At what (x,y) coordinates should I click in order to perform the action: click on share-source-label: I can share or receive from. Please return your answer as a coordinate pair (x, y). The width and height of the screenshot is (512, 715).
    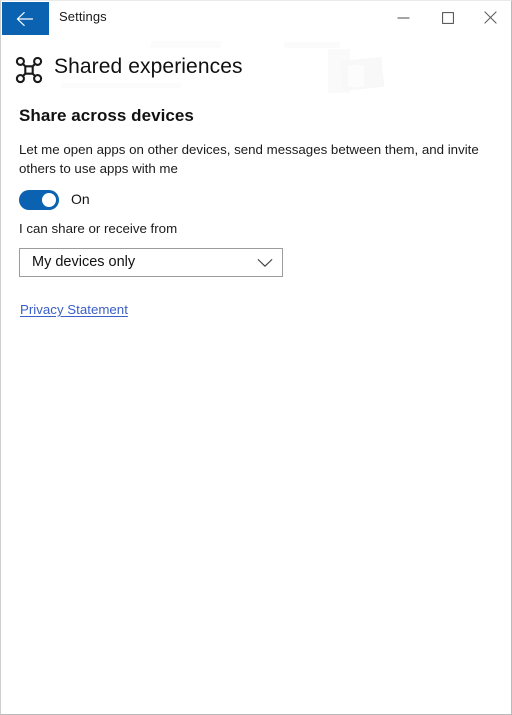
    Looking at the image, I should click on (98, 228).